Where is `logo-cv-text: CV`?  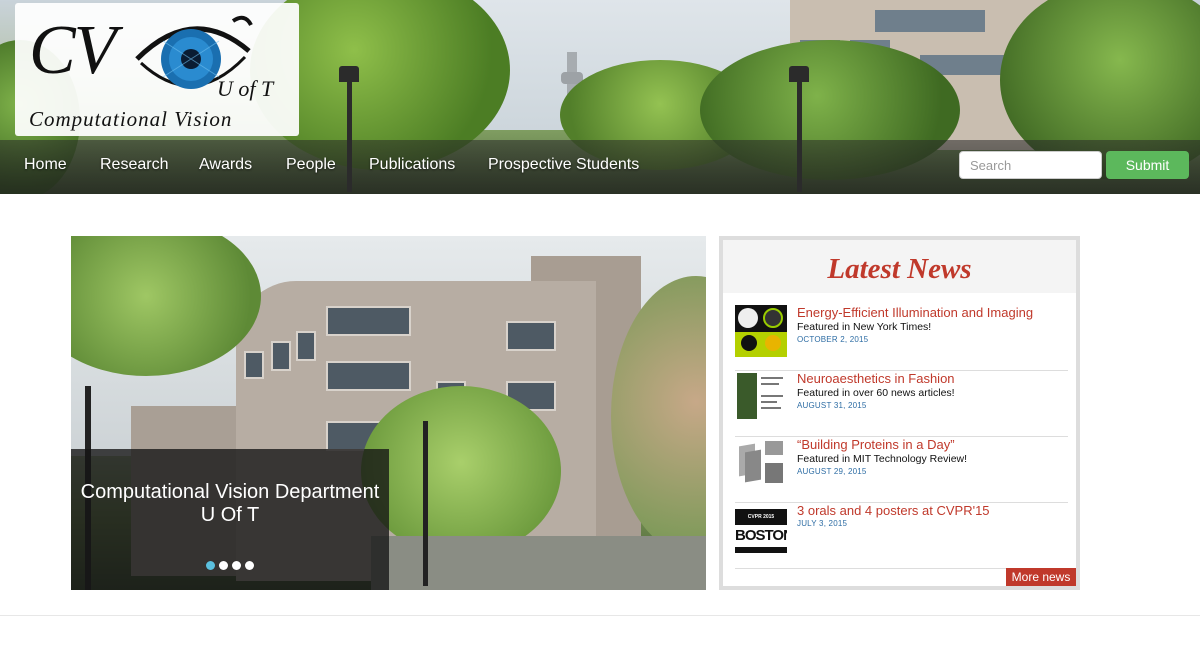
logo-cv-text: CV is located at coordinates (72, 50).